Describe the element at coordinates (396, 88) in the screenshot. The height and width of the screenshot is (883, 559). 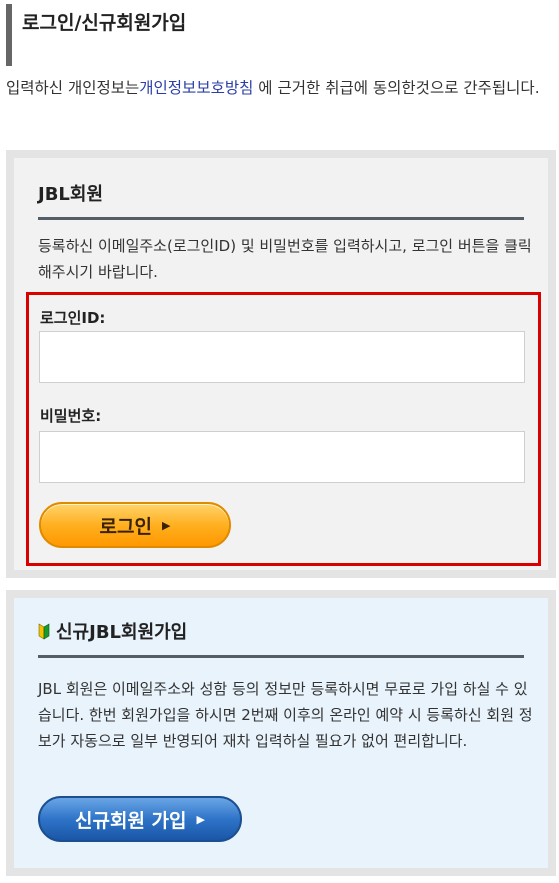
I see `privacy-notice-text-after: 에 근거한 취급에 동의한것으로 간주됩니다.` at that location.